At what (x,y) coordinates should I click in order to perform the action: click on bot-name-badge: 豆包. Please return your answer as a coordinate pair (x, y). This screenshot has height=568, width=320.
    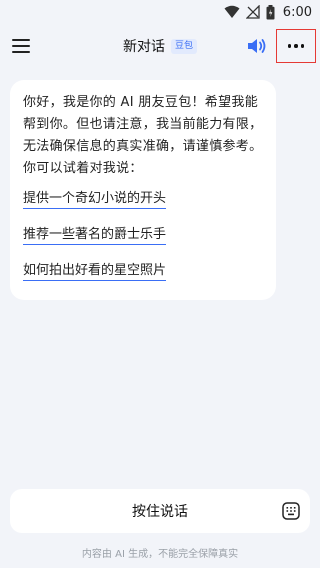
    Looking at the image, I should click on (184, 46).